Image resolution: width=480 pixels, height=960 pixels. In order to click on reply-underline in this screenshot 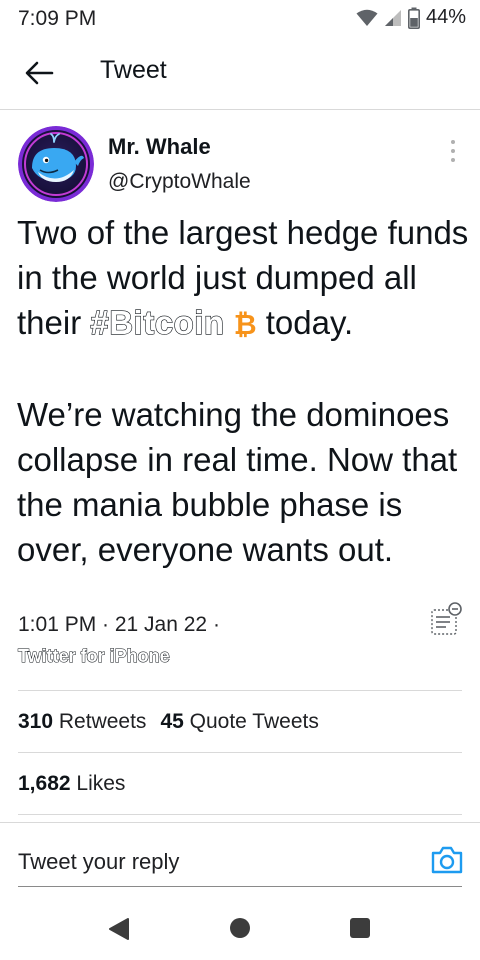, I will do `click(240, 886)`.